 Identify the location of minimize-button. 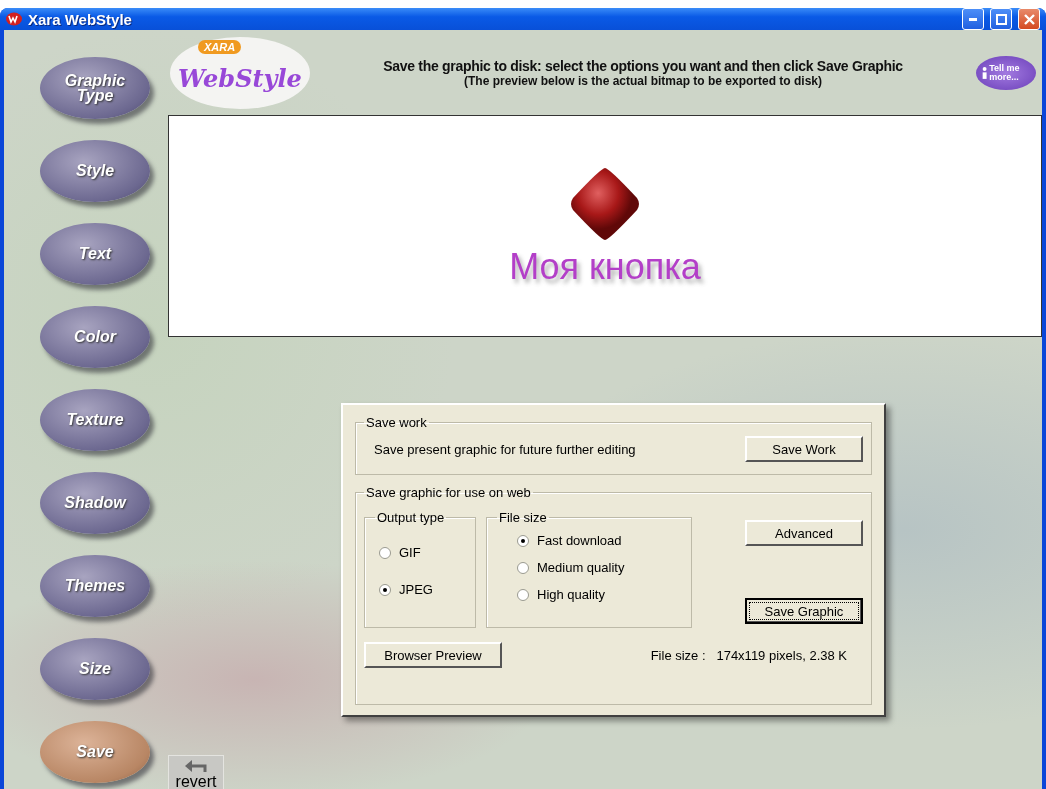
(973, 19).